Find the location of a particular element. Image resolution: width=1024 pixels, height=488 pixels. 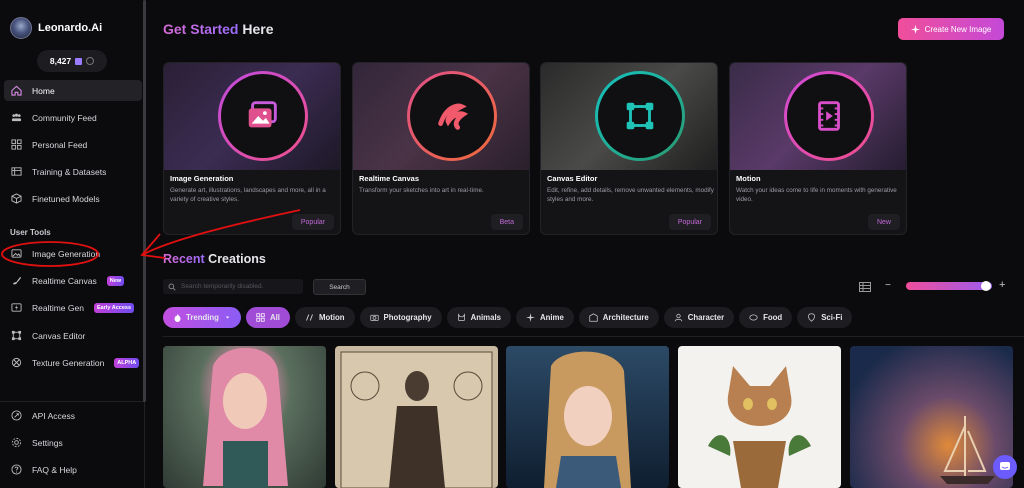

alien-icon is located at coordinates (812, 317).